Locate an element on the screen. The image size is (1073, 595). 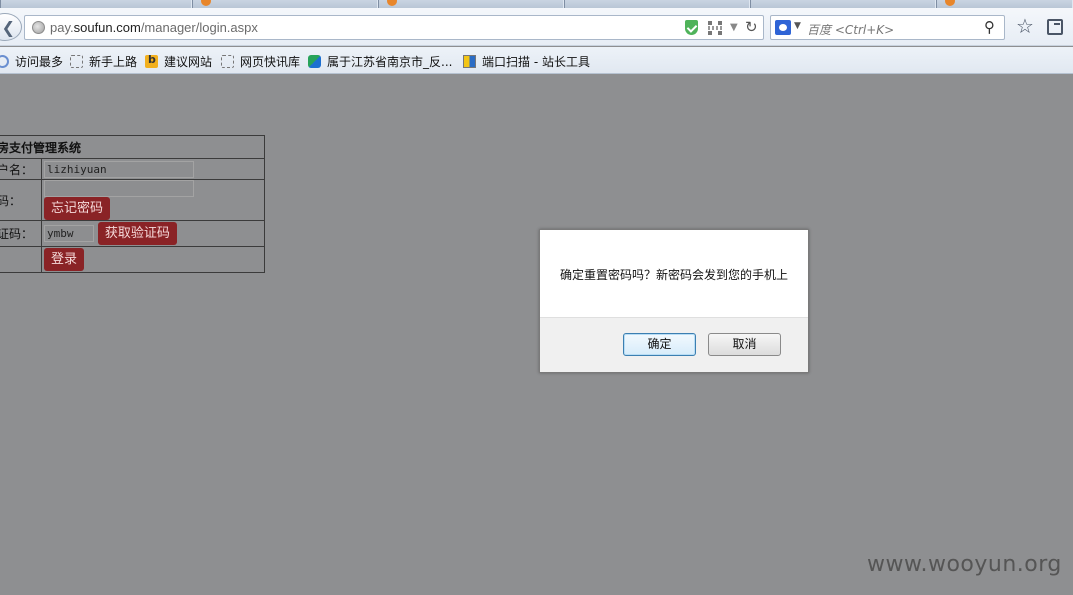
back-button: ❮ is located at coordinates (11, 27).